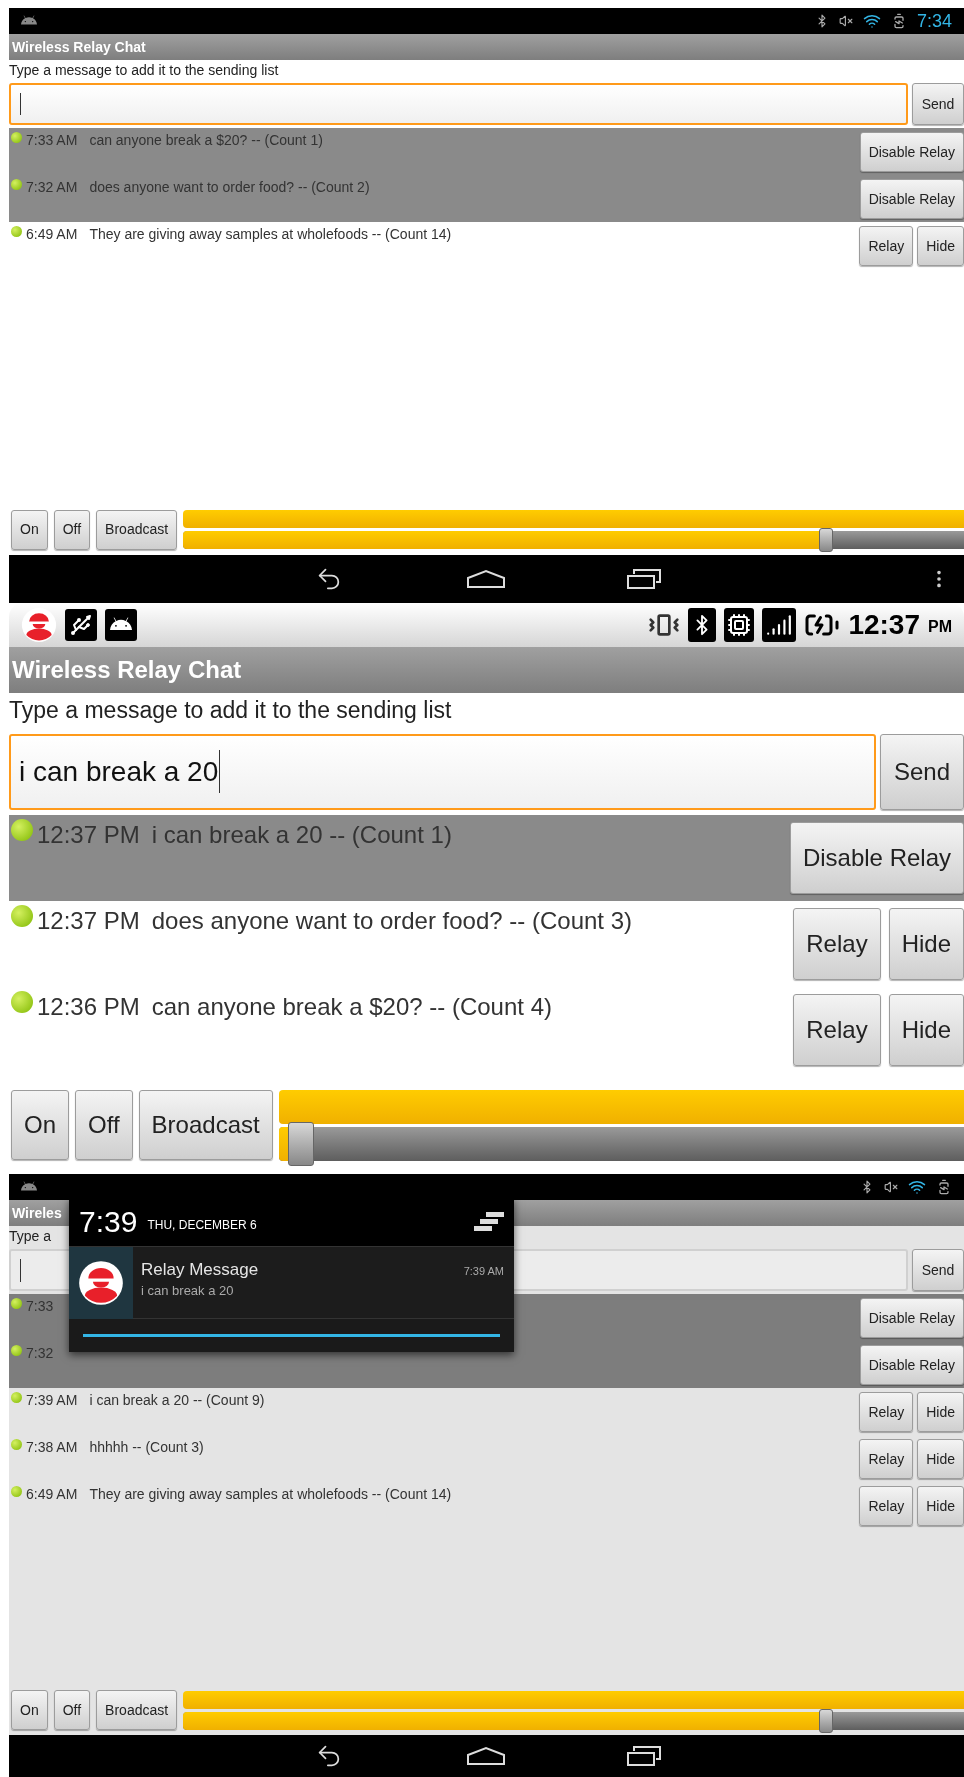 This screenshot has height=1777, width=964. I want to click on app-title: Wireles, so click(37, 1213).